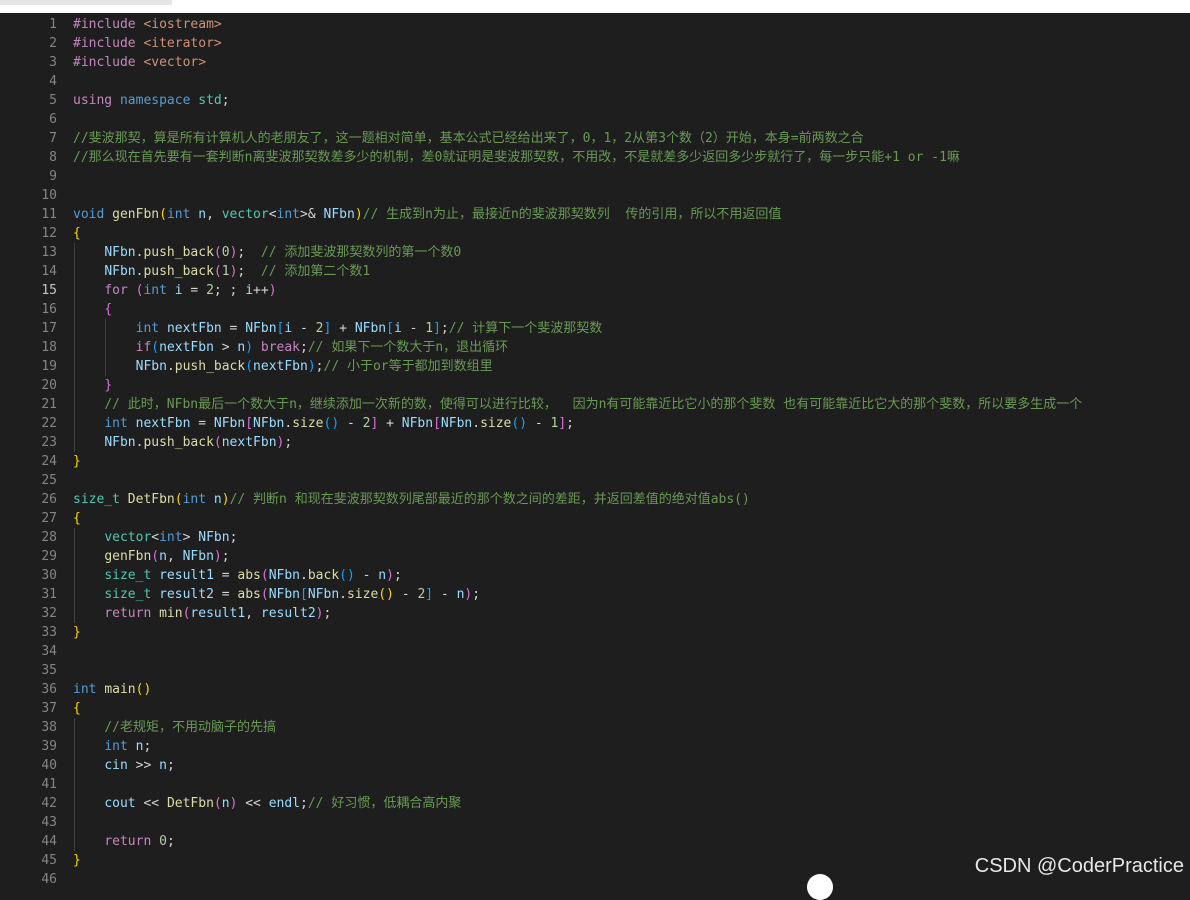 This screenshot has height=900, width=1190. What do you see at coordinates (163, 841) in the screenshot?
I see `code-token: 0` at bounding box center [163, 841].